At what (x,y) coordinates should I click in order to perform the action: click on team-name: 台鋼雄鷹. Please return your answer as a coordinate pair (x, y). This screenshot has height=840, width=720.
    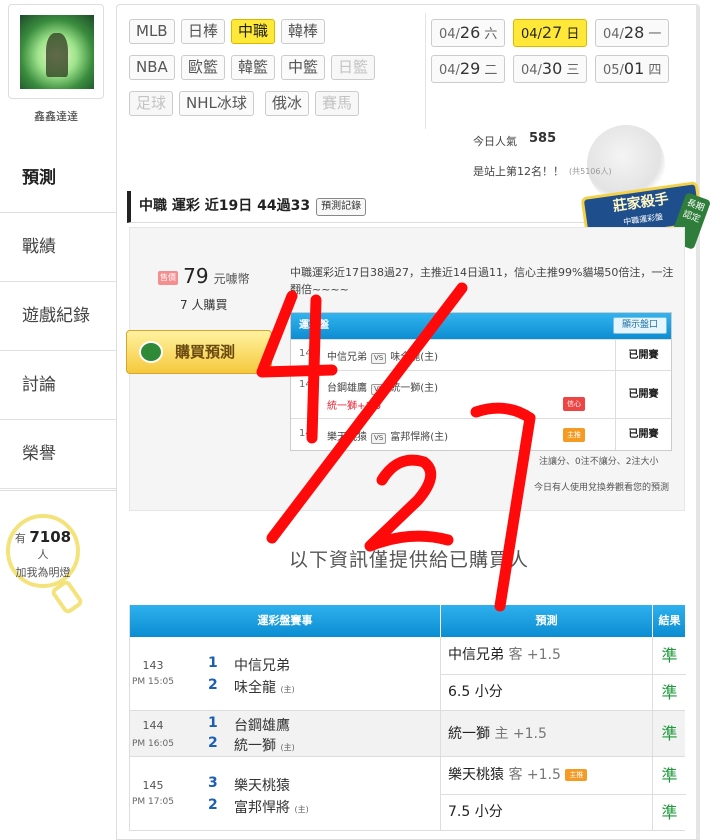
    Looking at the image, I should click on (262, 726).